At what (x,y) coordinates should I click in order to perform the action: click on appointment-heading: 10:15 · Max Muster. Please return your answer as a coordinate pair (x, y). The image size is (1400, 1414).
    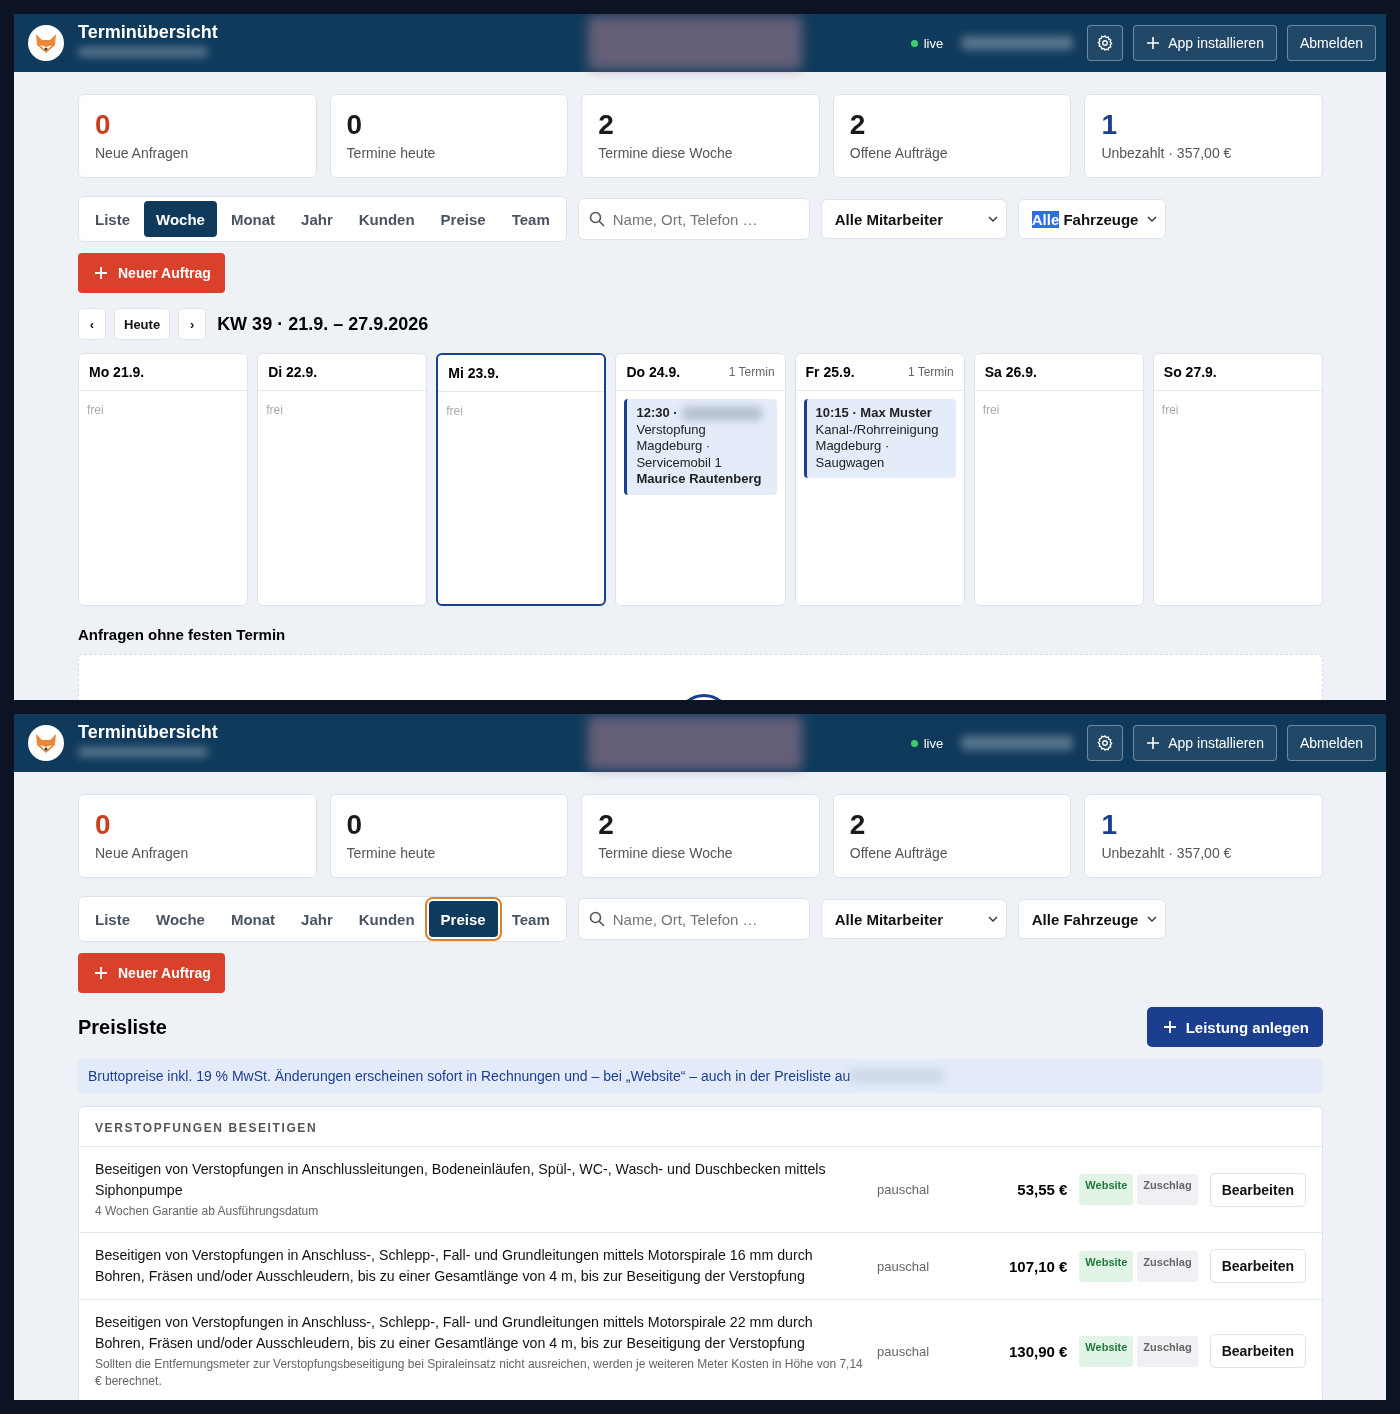
    Looking at the image, I should click on (873, 413).